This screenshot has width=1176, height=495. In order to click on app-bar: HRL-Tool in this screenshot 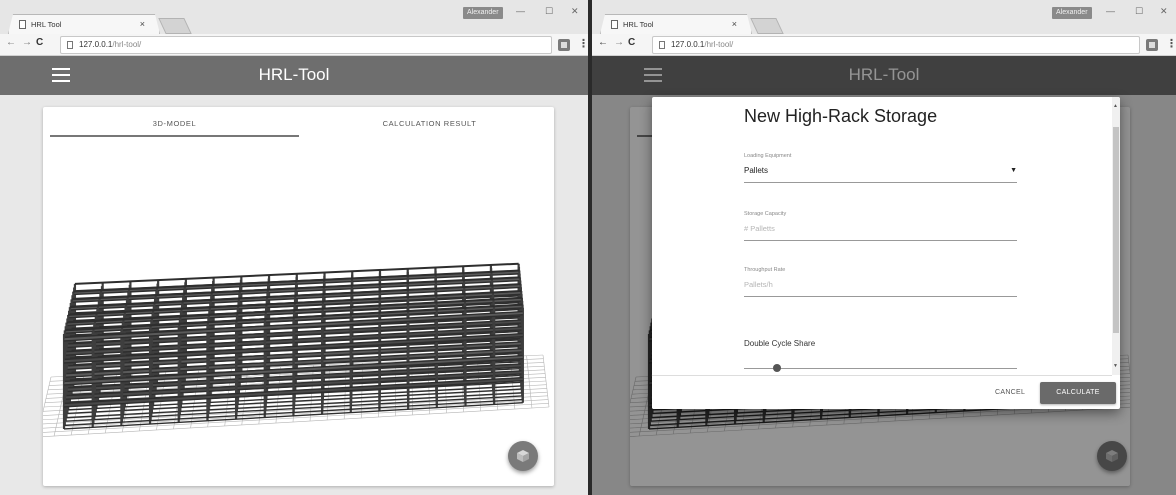, I will do `click(294, 75)`.